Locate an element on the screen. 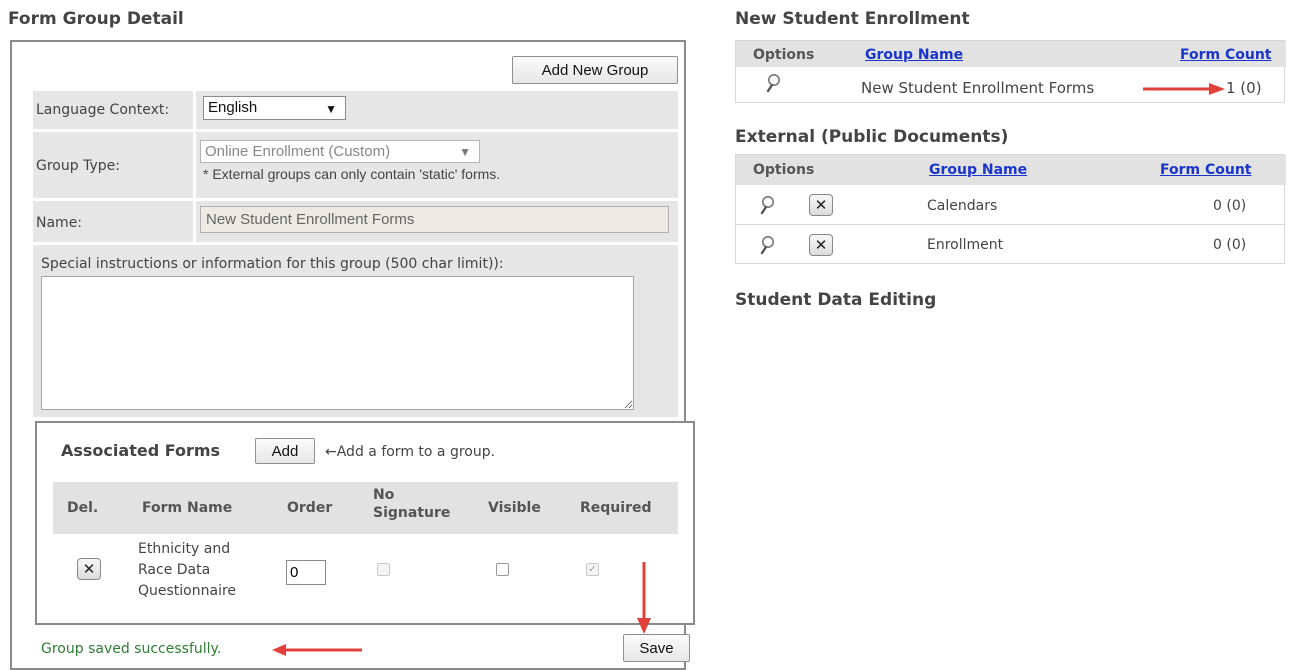  group-type-value: Online Enrollment (Custom) is located at coordinates (298, 151).